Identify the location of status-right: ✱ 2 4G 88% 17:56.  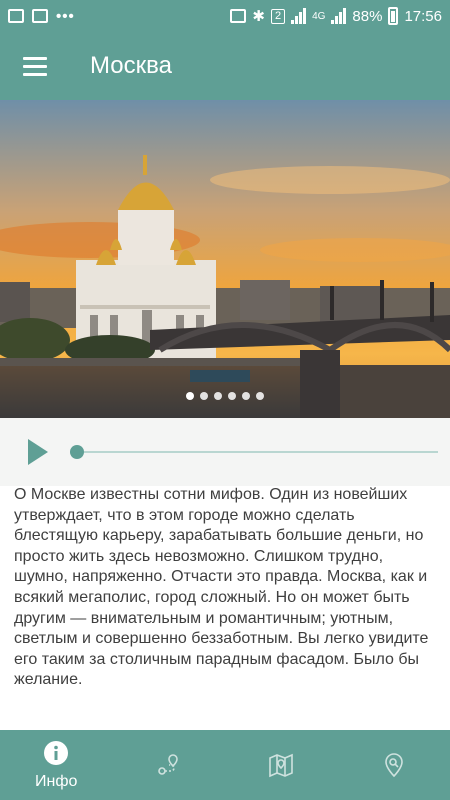
(336, 16).